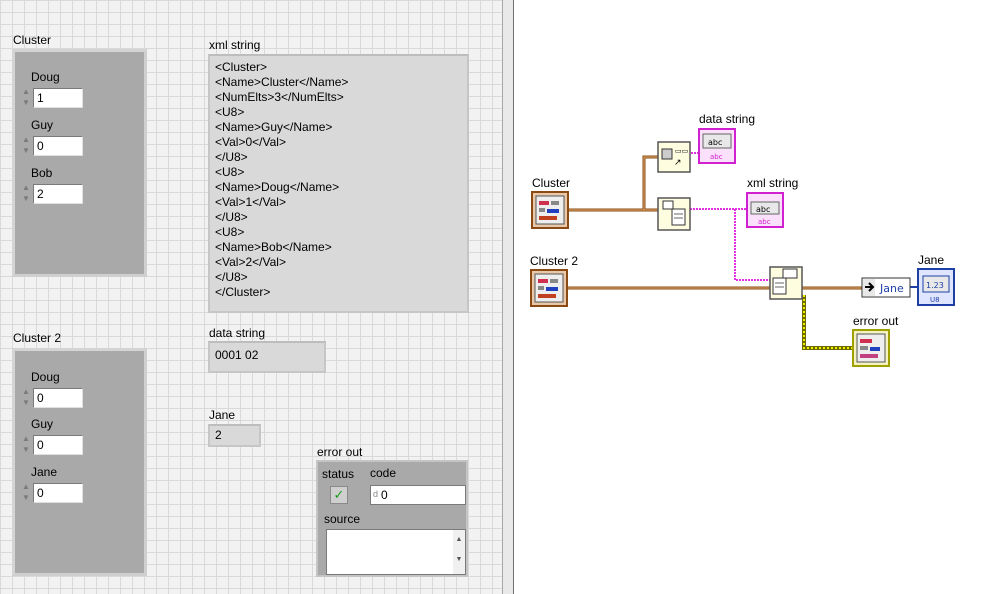 The image size is (1001, 594). Describe the element at coordinates (273, 247) in the screenshot. I see `xml-line: <Name>Bob</Name>` at that location.